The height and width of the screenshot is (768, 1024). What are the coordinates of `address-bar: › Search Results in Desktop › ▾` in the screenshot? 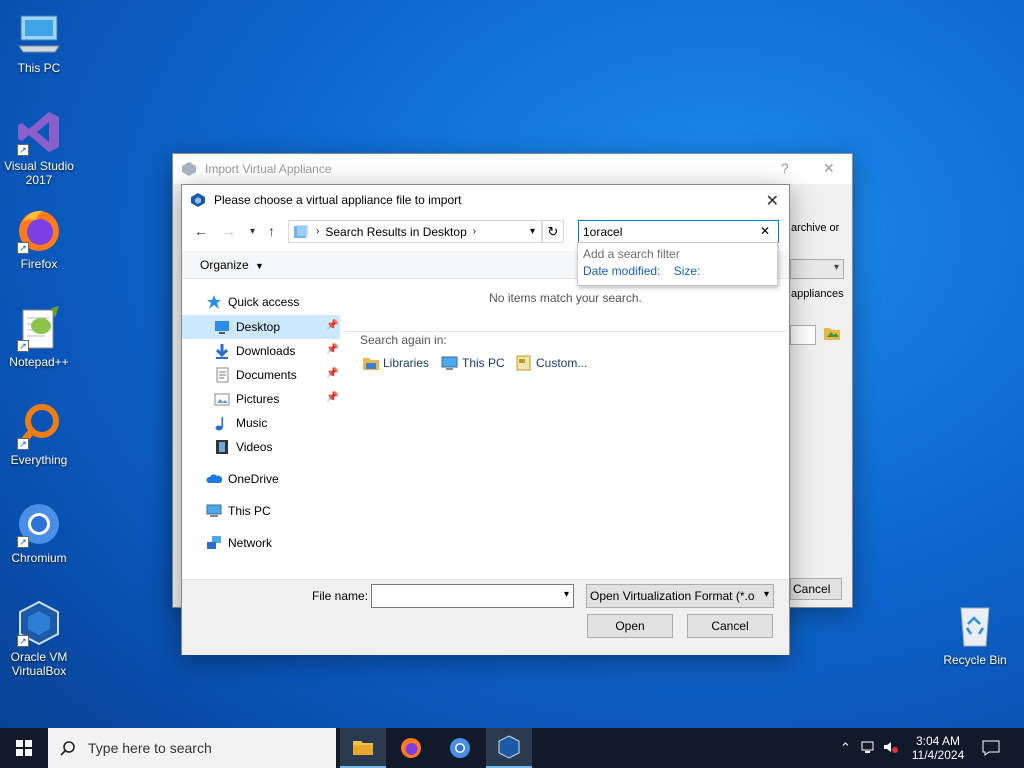 It's located at (415, 231).